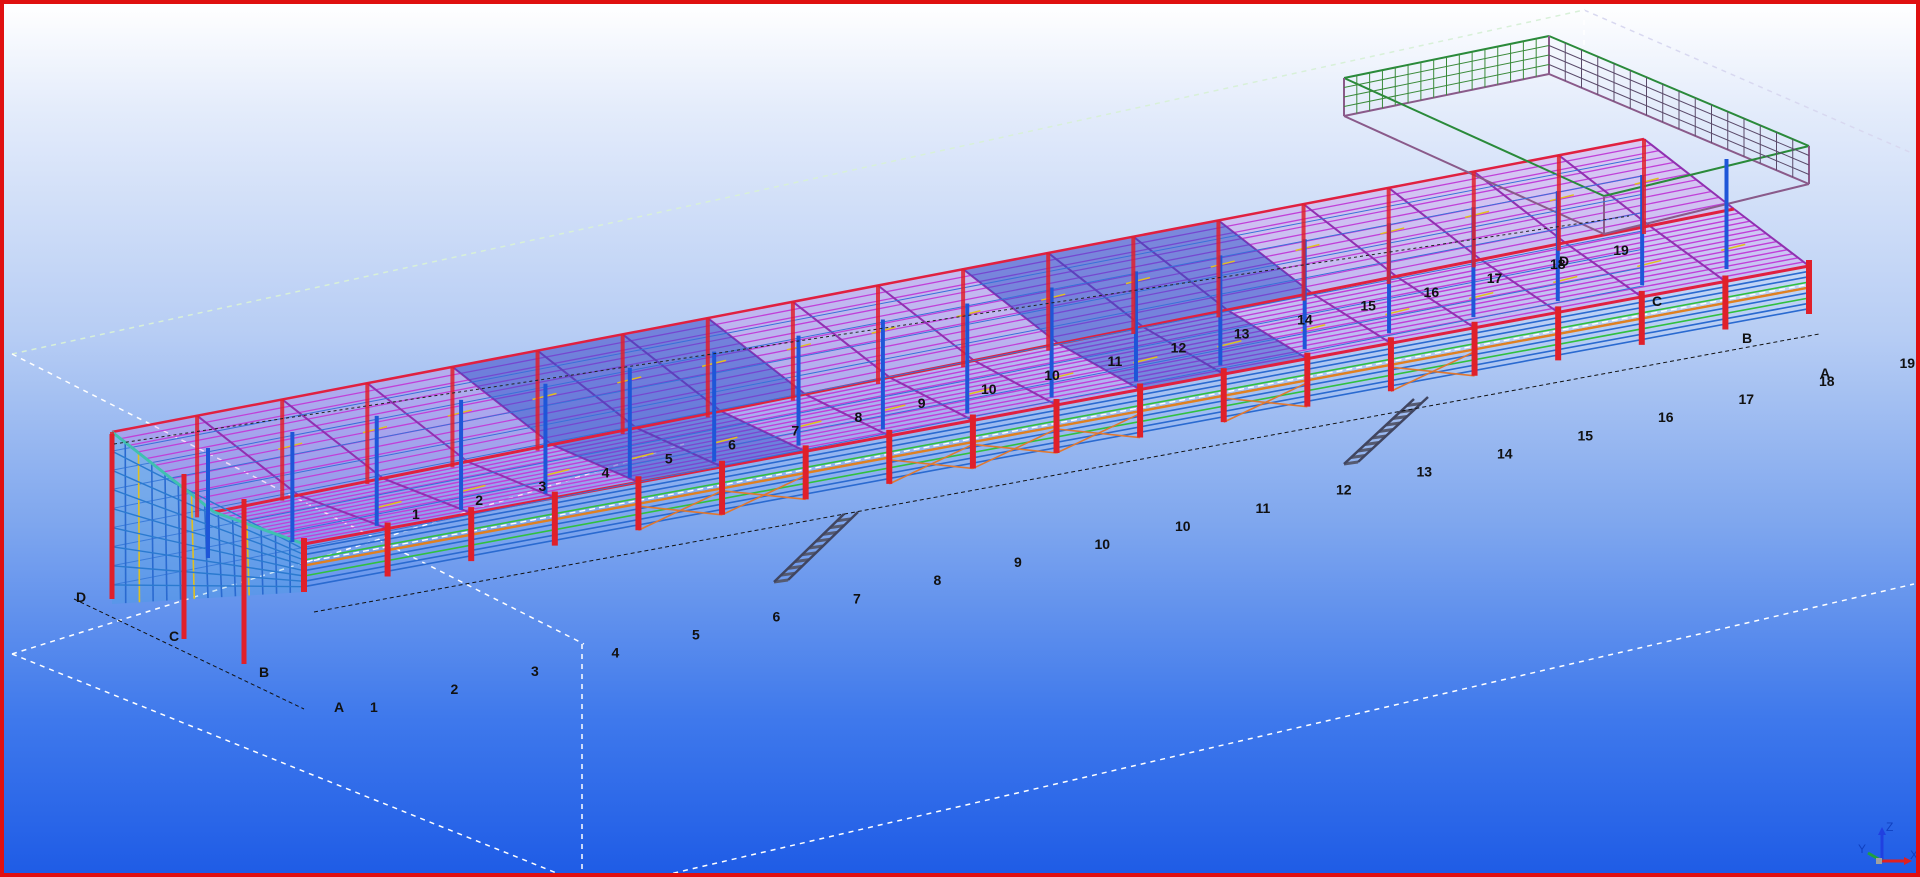 This screenshot has width=1920, height=877. What do you see at coordinates (1242, 333) in the screenshot?
I see `back-grid-number: 13` at bounding box center [1242, 333].